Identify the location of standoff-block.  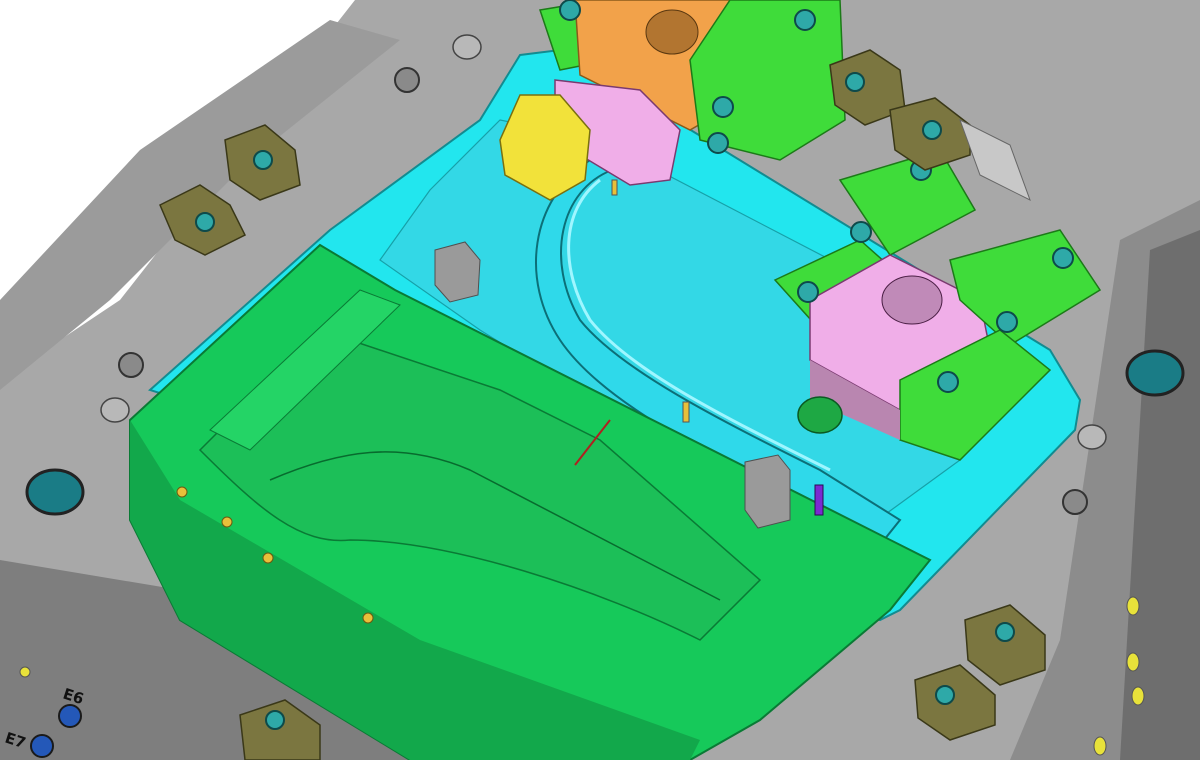
(767, 491).